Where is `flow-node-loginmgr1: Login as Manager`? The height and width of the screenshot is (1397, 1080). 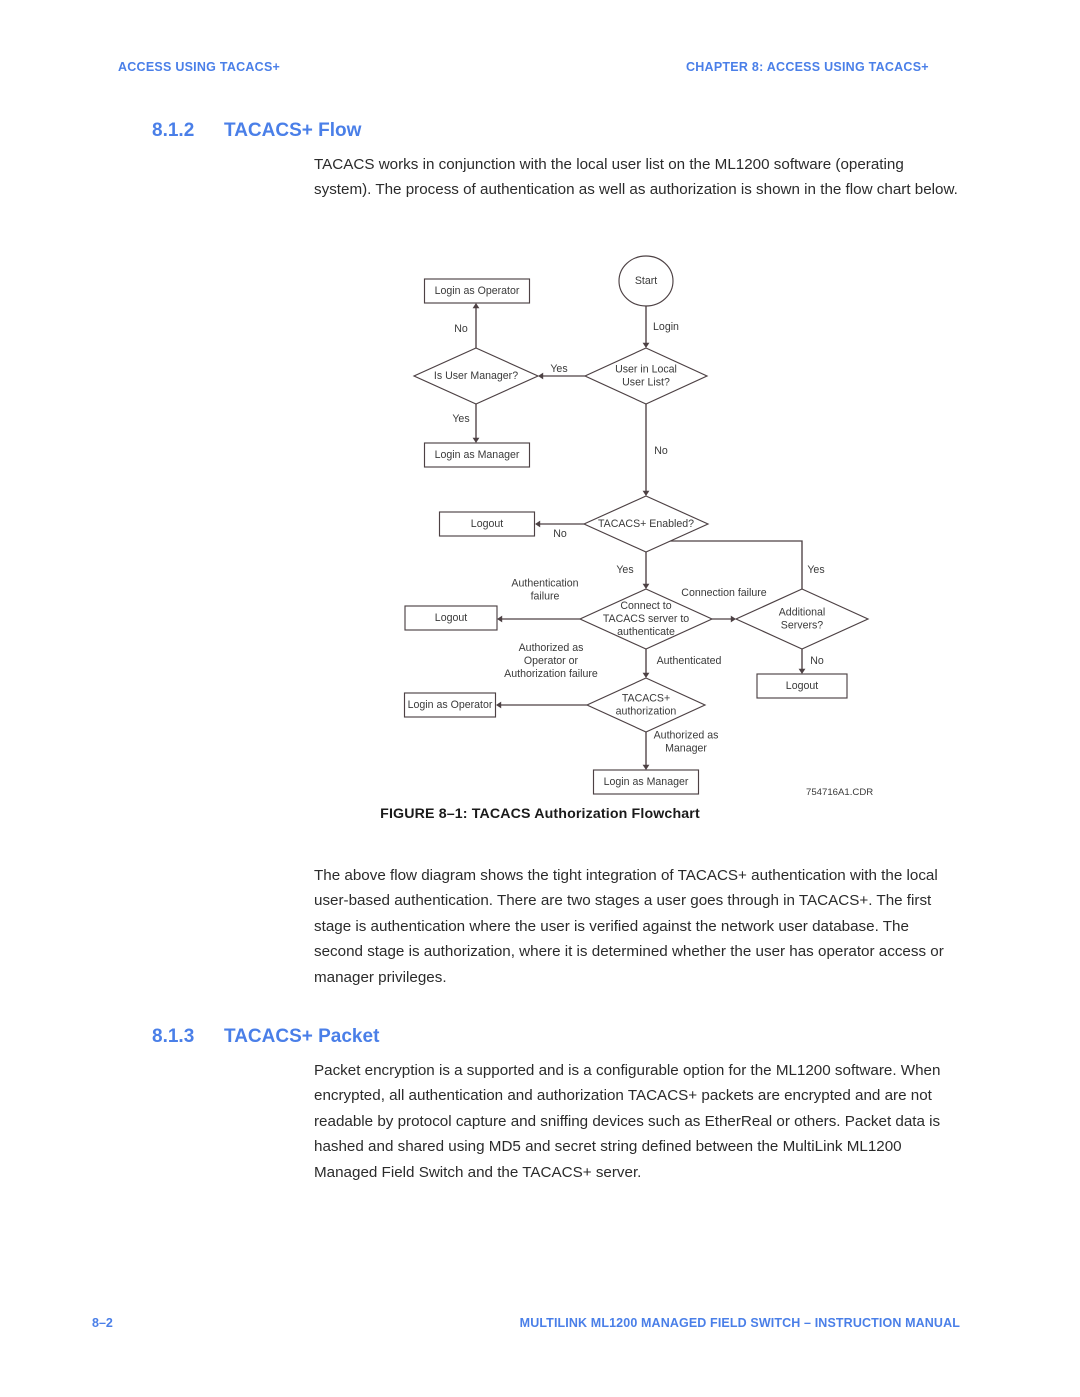 flow-node-loginmgr1: Login as Manager is located at coordinates (477, 455).